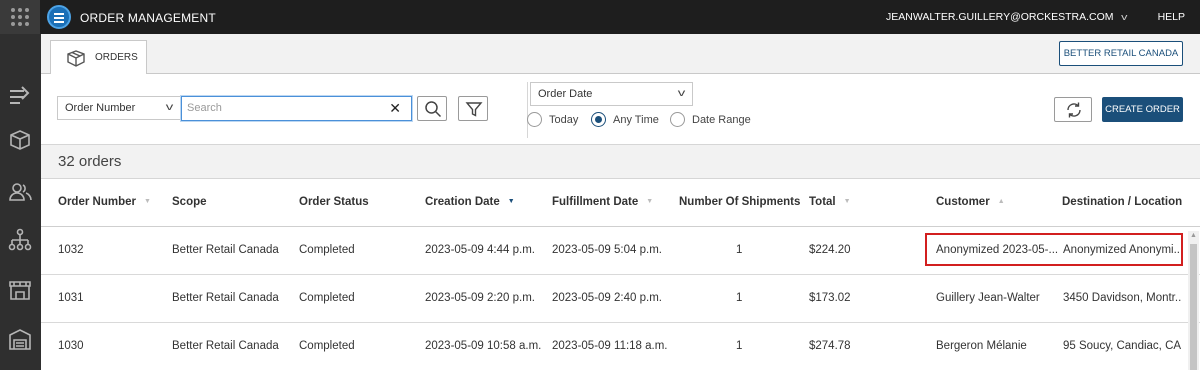 Image resolution: width=1200 pixels, height=370 pixels. I want to click on scrollbar-thumb, so click(1193, 307).